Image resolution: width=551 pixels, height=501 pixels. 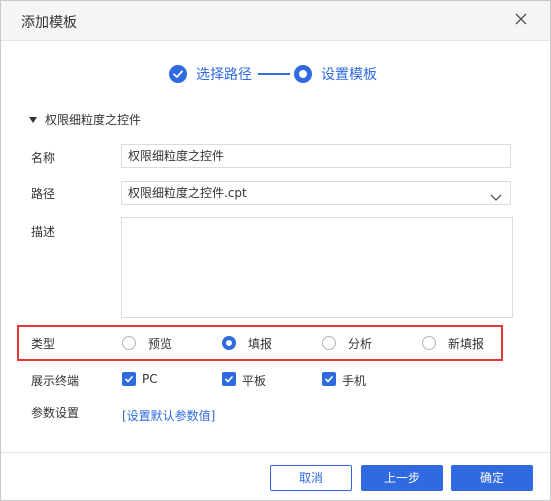 What do you see at coordinates (43, 158) in the screenshot?
I see `name-label: 名称` at bounding box center [43, 158].